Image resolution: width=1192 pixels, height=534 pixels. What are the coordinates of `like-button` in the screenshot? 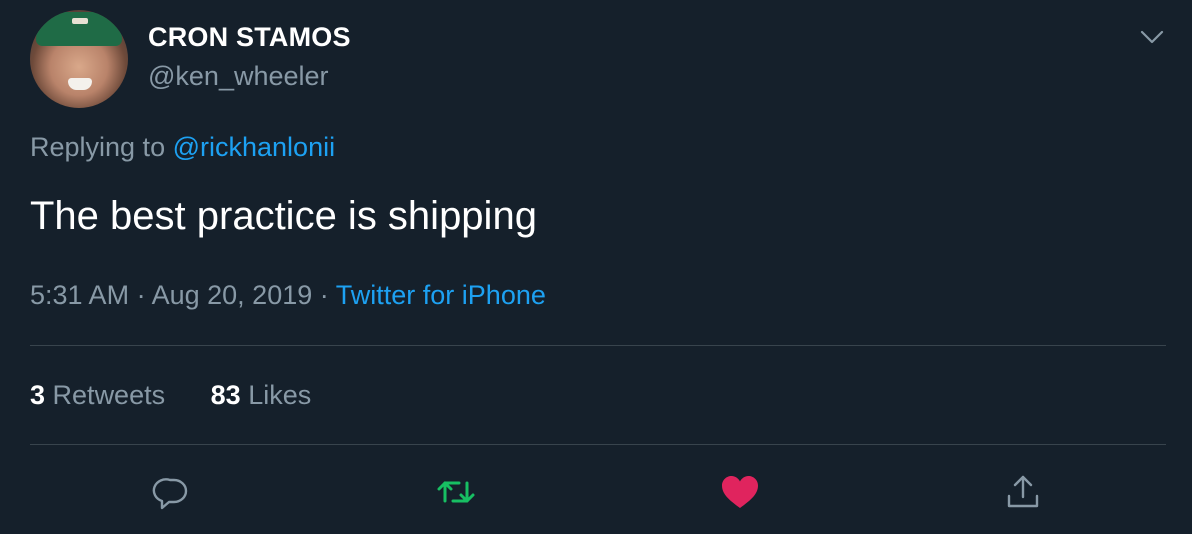 It's located at (740, 494).